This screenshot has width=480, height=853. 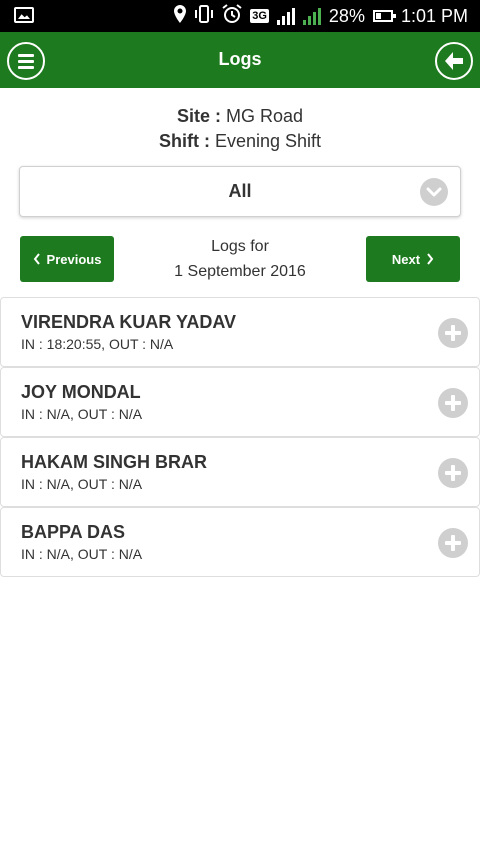 What do you see at coordinates (240, 472) in the screenshot?
I see `list-item: HAKAM SINGH BRAR IN : N/A, OUT : N/A` at bounding box center [240, 472].